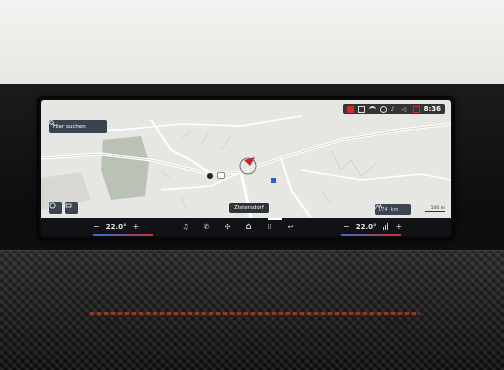 This screenshot has width=504, height=370. I want to click on layers-button, so click(55, 208).